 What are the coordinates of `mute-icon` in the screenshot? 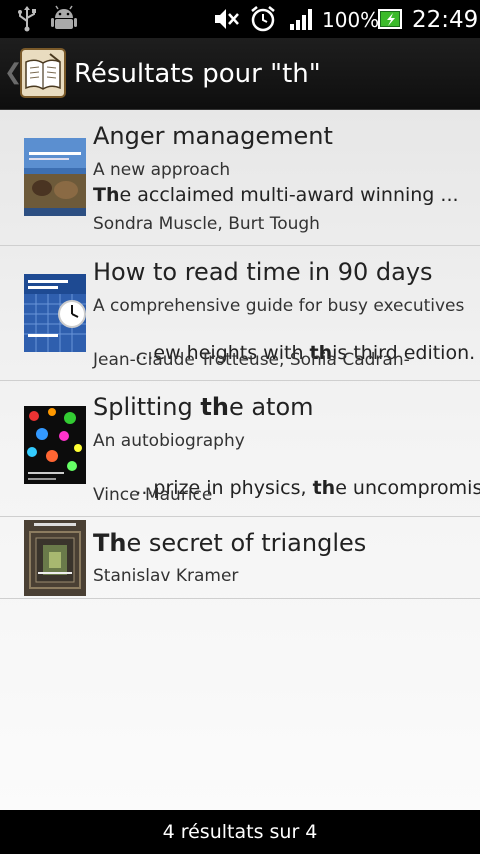 It's located at (226, 19).